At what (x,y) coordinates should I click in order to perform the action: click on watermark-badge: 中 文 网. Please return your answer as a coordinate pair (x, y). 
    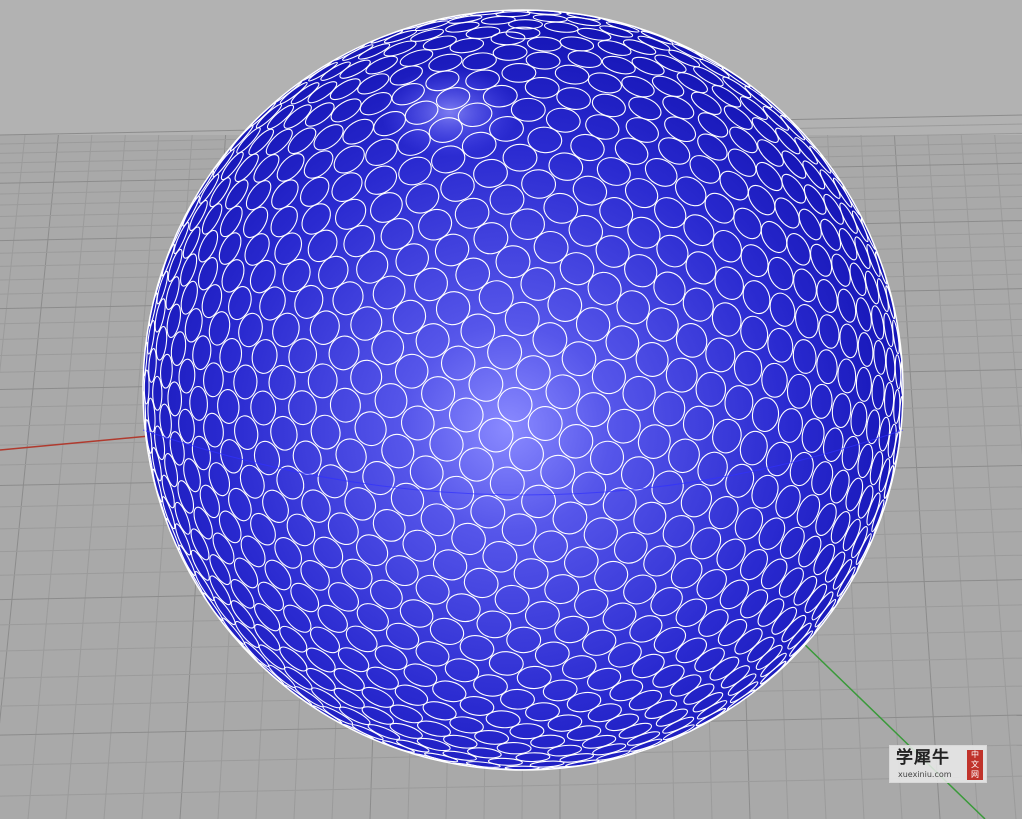
    Looking at the image, I should click on (975, 765).